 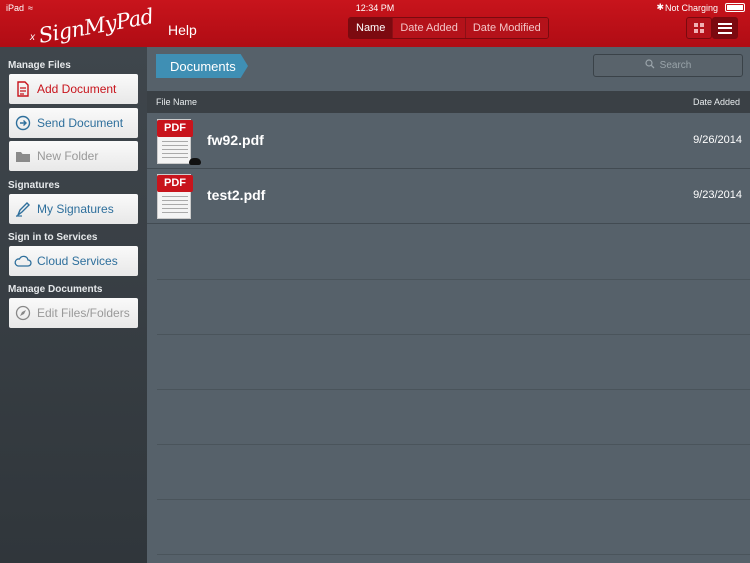 I want to click on cloud-services-label: Cloud Services, so click(x=77, y=261).